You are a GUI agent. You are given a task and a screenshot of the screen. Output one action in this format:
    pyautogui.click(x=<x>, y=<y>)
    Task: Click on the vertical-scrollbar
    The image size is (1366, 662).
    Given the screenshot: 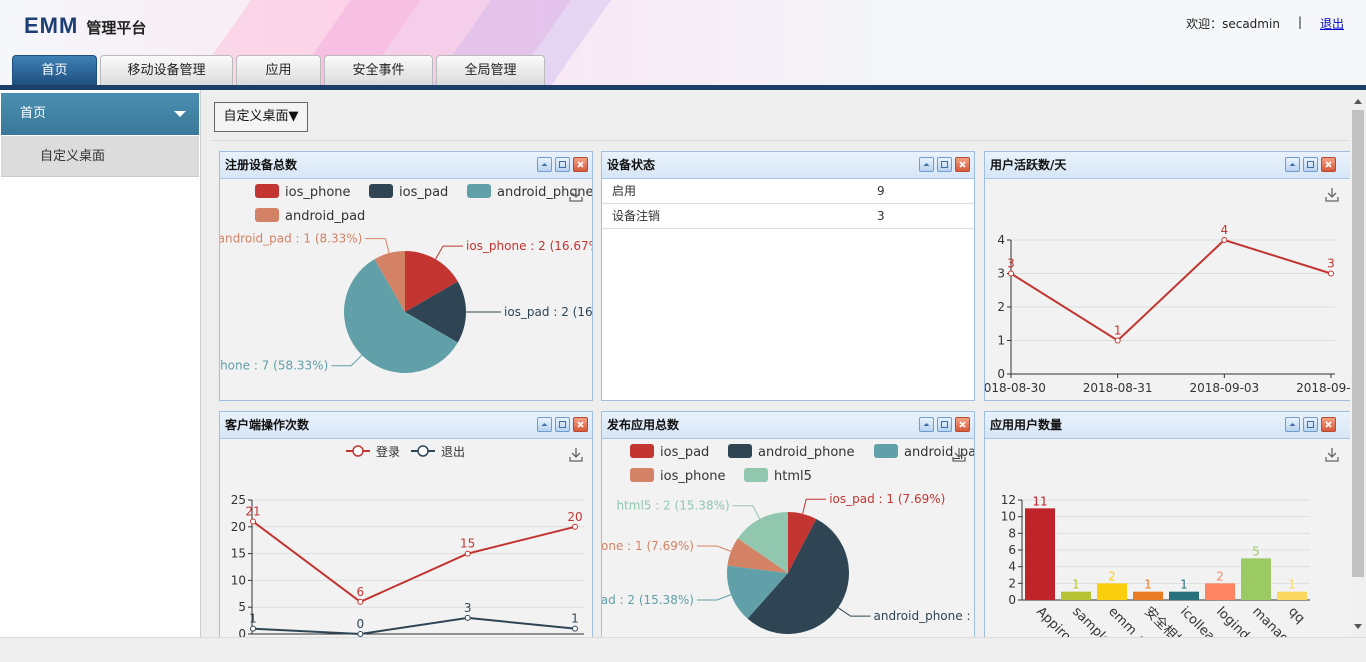 What is the action you would take?
    pyautogui.click(x=1358, y=363)
    